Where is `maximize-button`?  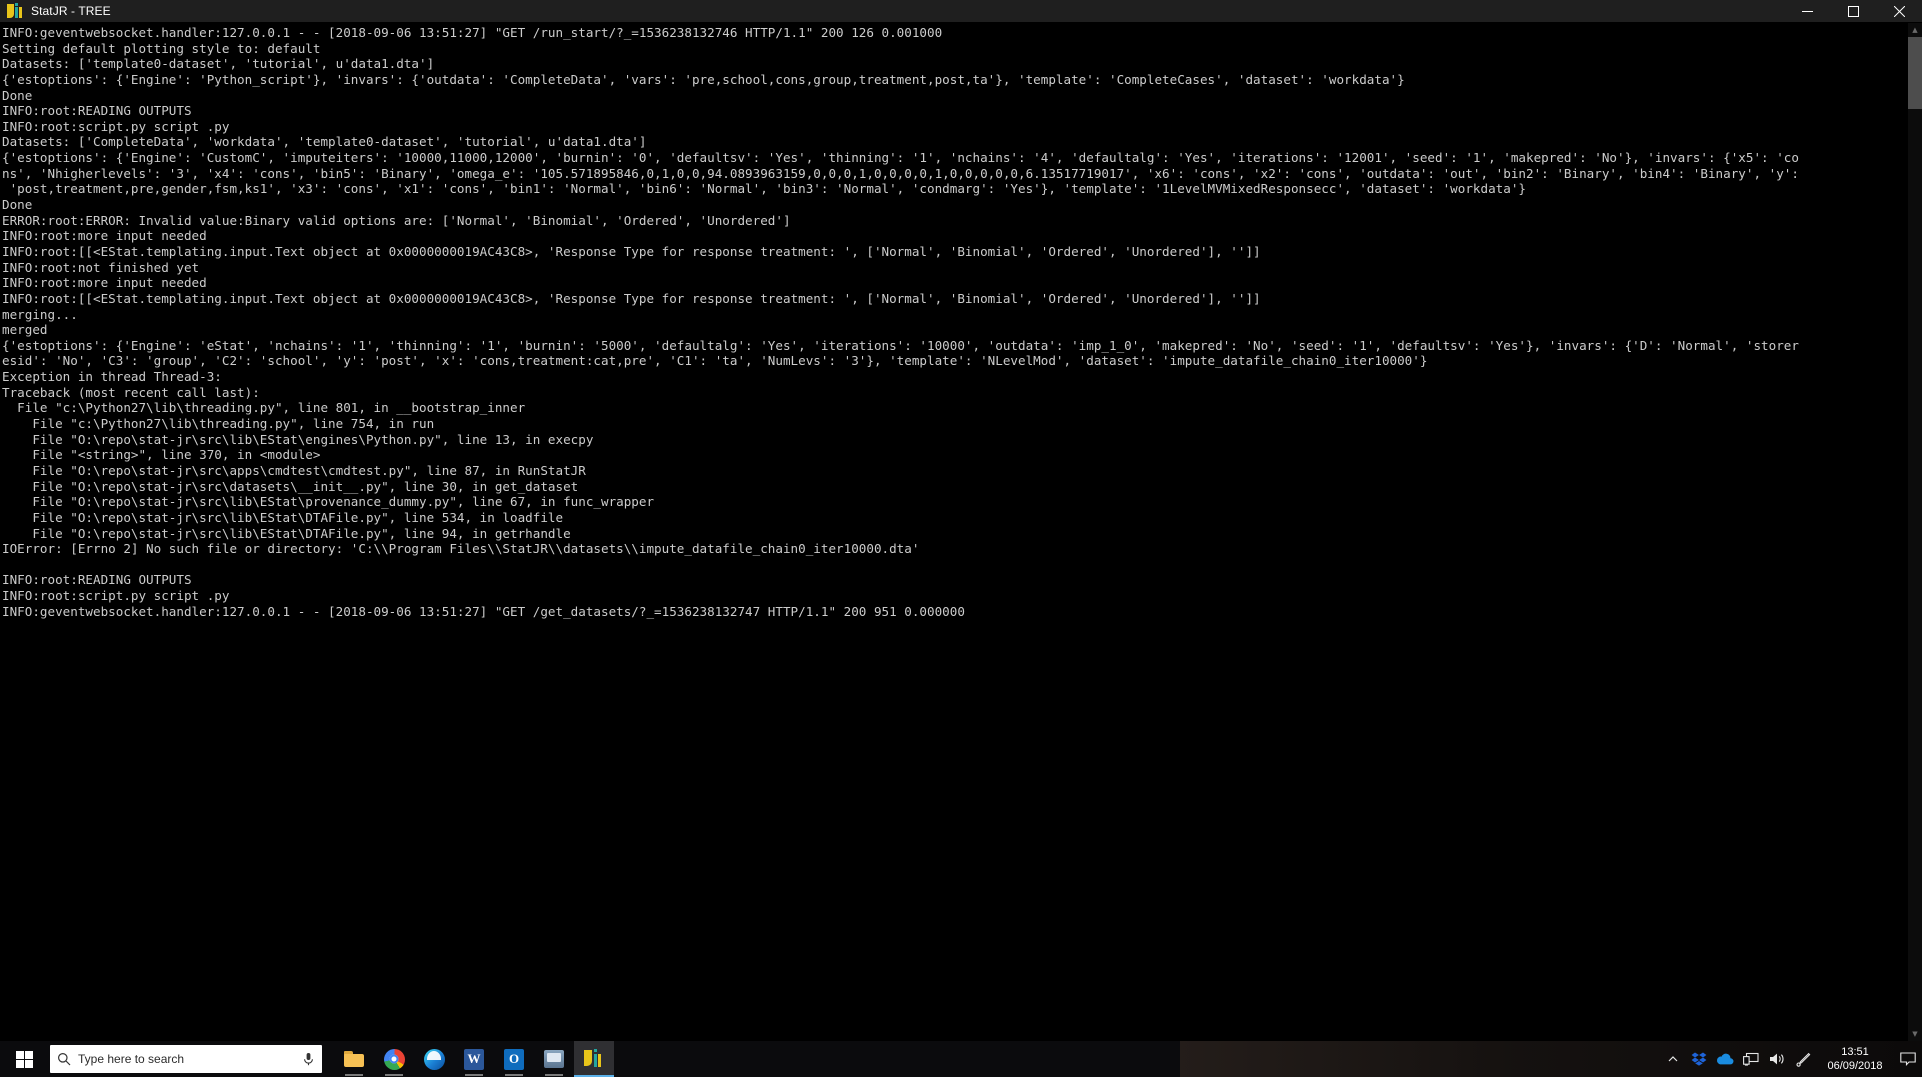
maximize-button is located at coordinates (1853, 11).